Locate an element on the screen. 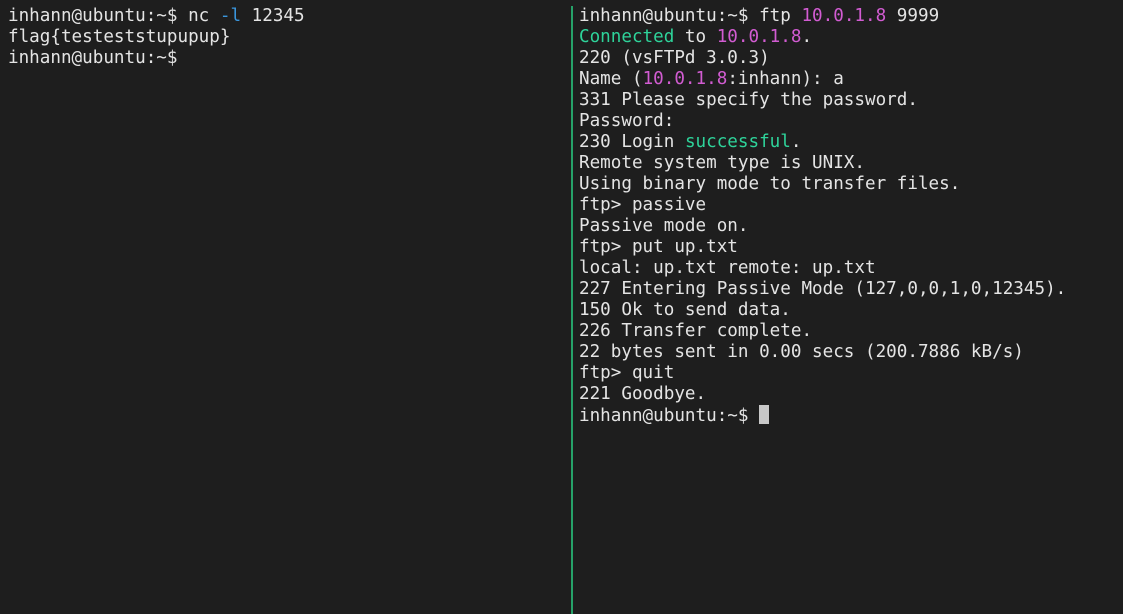 Image resolution: width=1123 pixels, height=614 pixels. terminal-text-segment: inhann@ubuntu:~$ nc is located at coordinates (114, 16).